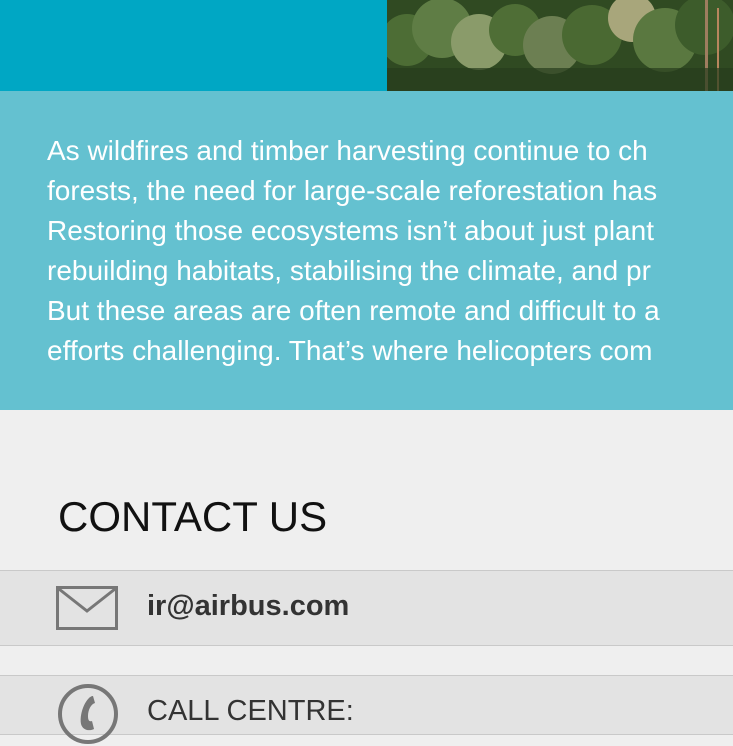 The width and height of the screenshot is (733, 746). I want to click on forest-photo, so click(560, 45).